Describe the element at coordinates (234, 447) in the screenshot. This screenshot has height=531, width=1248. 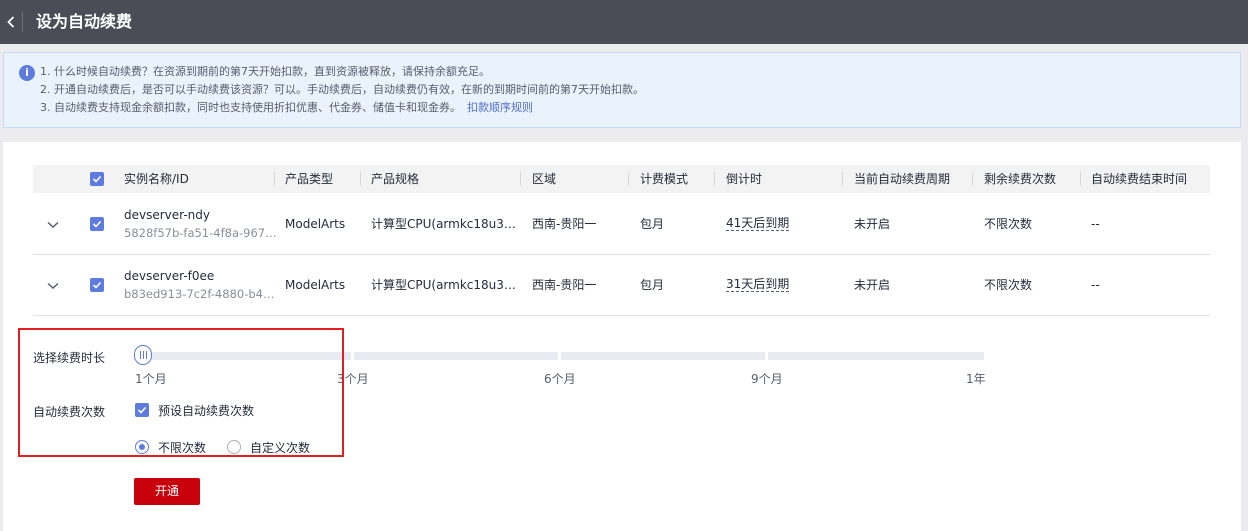
I see `radio-custom` at that location.